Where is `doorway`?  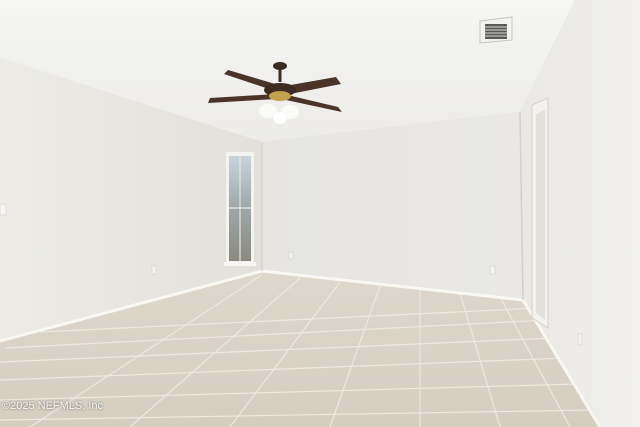 doorway is located at coordinates (540, 213).